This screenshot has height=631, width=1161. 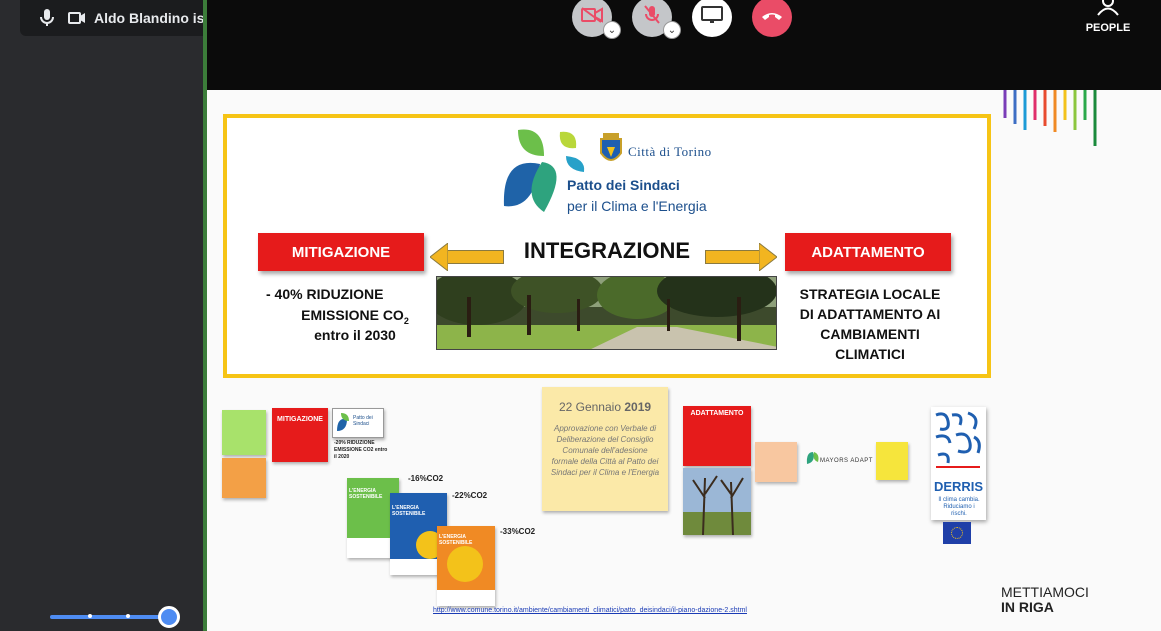 What do you see at coordinates (341, 252) in the screenshot?
I see `mitigazione-box: MITIGAZIONE` at bounding box center [341, 252].